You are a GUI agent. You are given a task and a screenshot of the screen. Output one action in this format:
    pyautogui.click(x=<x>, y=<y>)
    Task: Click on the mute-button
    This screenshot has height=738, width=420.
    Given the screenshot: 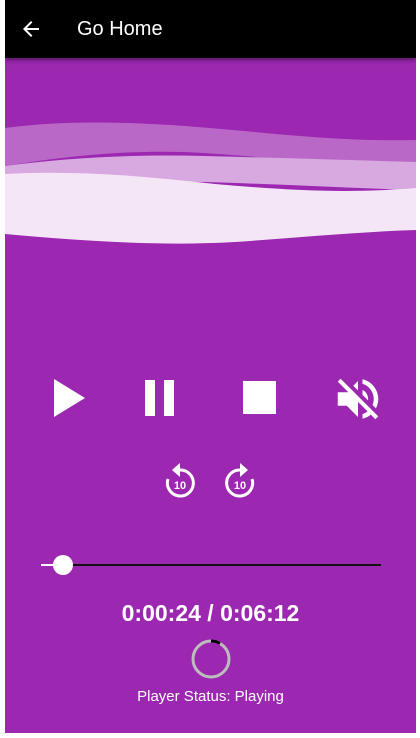 What is the action you would take?
    pyautogui.click(x=358, y=399)
    